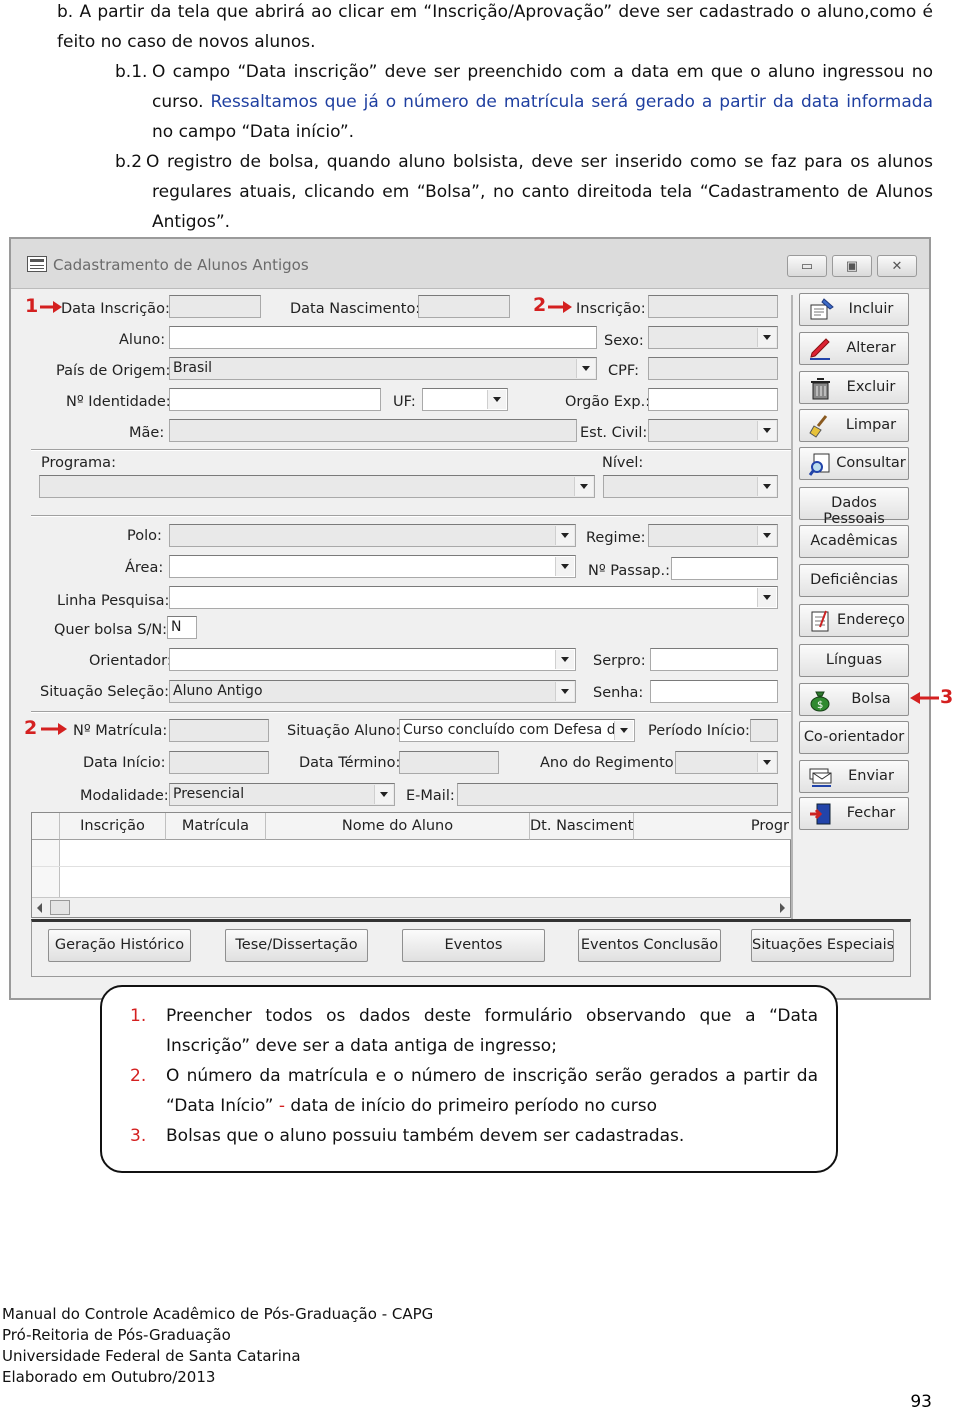  What do you see at coordinates (854, 511) in the screenshot?
I see `dados-pessoais-label: Dados Pessoais` at bounding box center [854, 511].